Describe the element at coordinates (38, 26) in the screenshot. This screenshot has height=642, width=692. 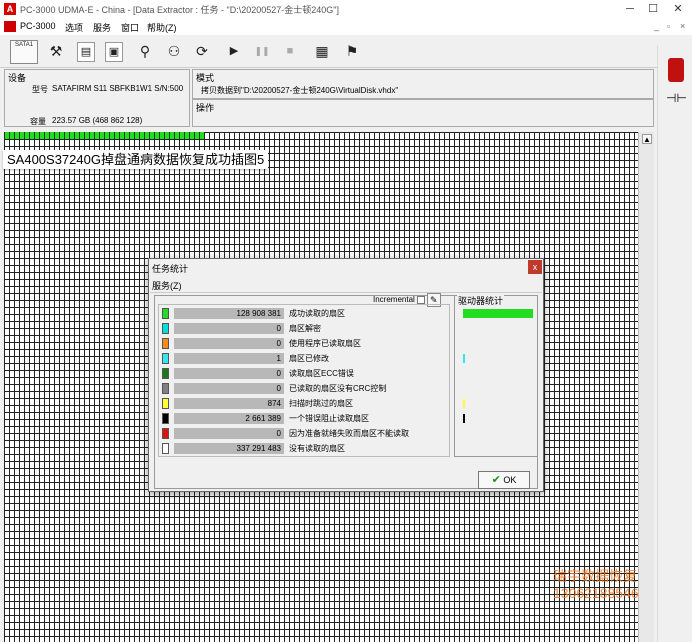
I see `menu-pc3000: PC-3000` at that location.